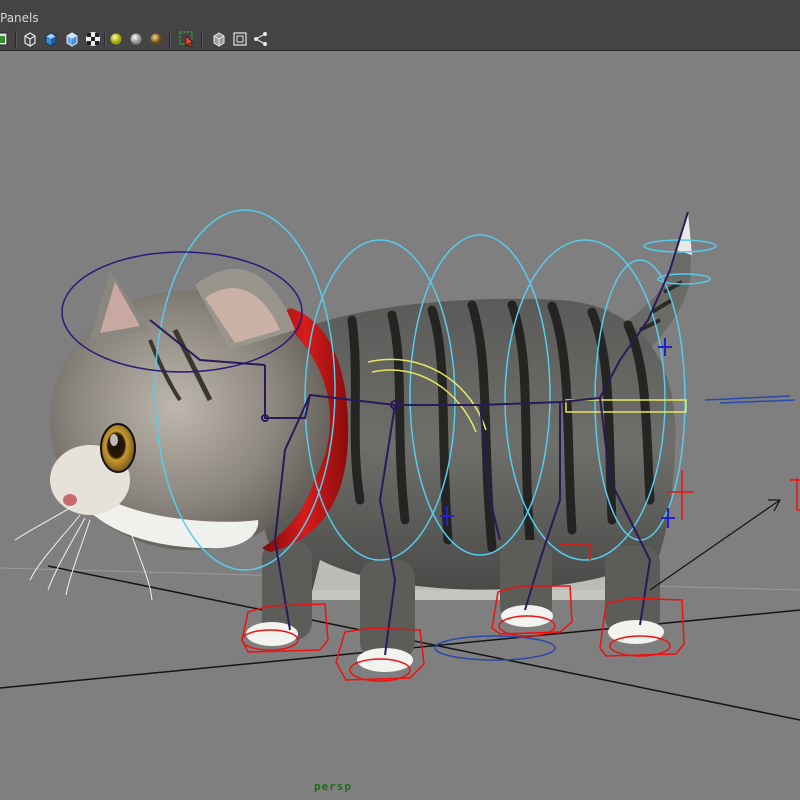 Image resolution: width=800 pixels, height=800 pixels. What do you see at coordinates (261, 39) in the screenshot?
I see `node-graph-icon` at bounding box center [261, 39].